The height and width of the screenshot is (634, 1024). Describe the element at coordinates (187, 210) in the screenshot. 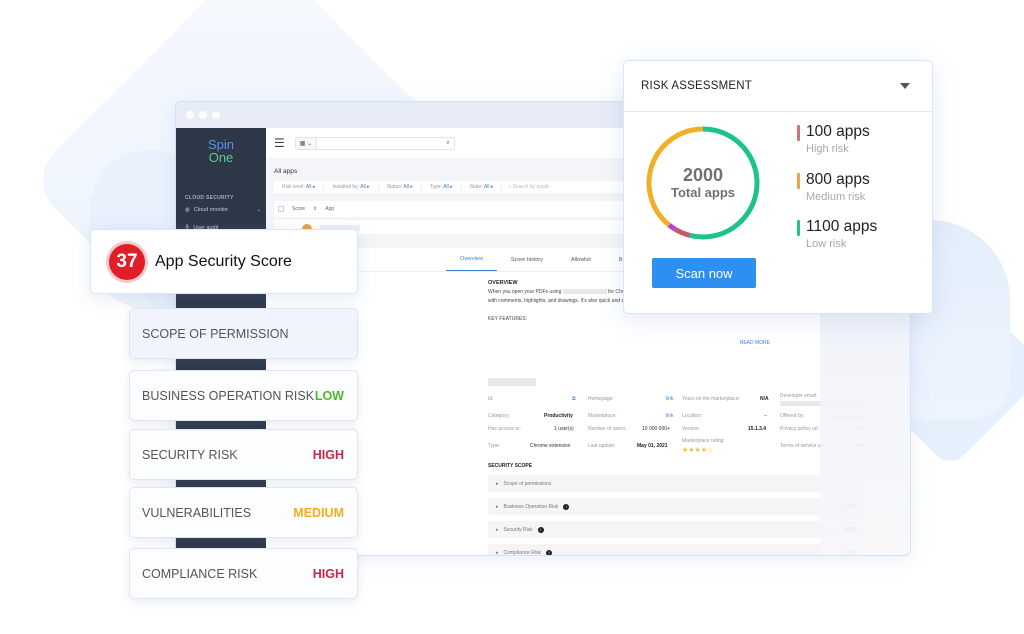

I see `globe-icon: ◍` at that location.